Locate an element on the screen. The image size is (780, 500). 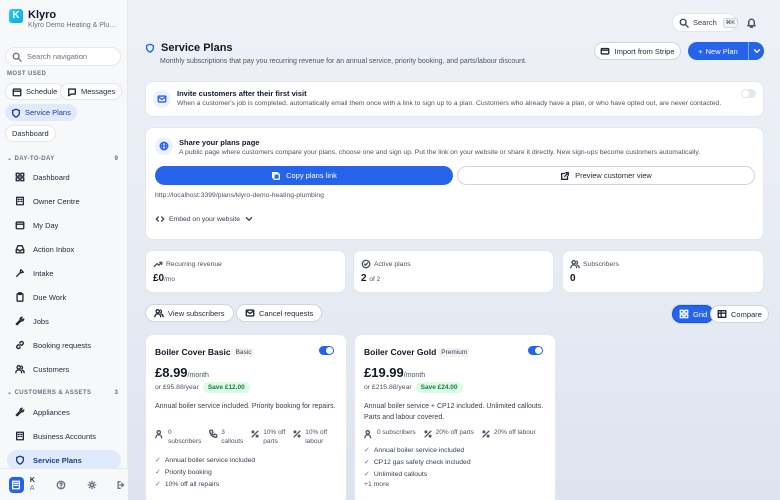
most-used-messages: Messages is located at coordinates (91, 91).